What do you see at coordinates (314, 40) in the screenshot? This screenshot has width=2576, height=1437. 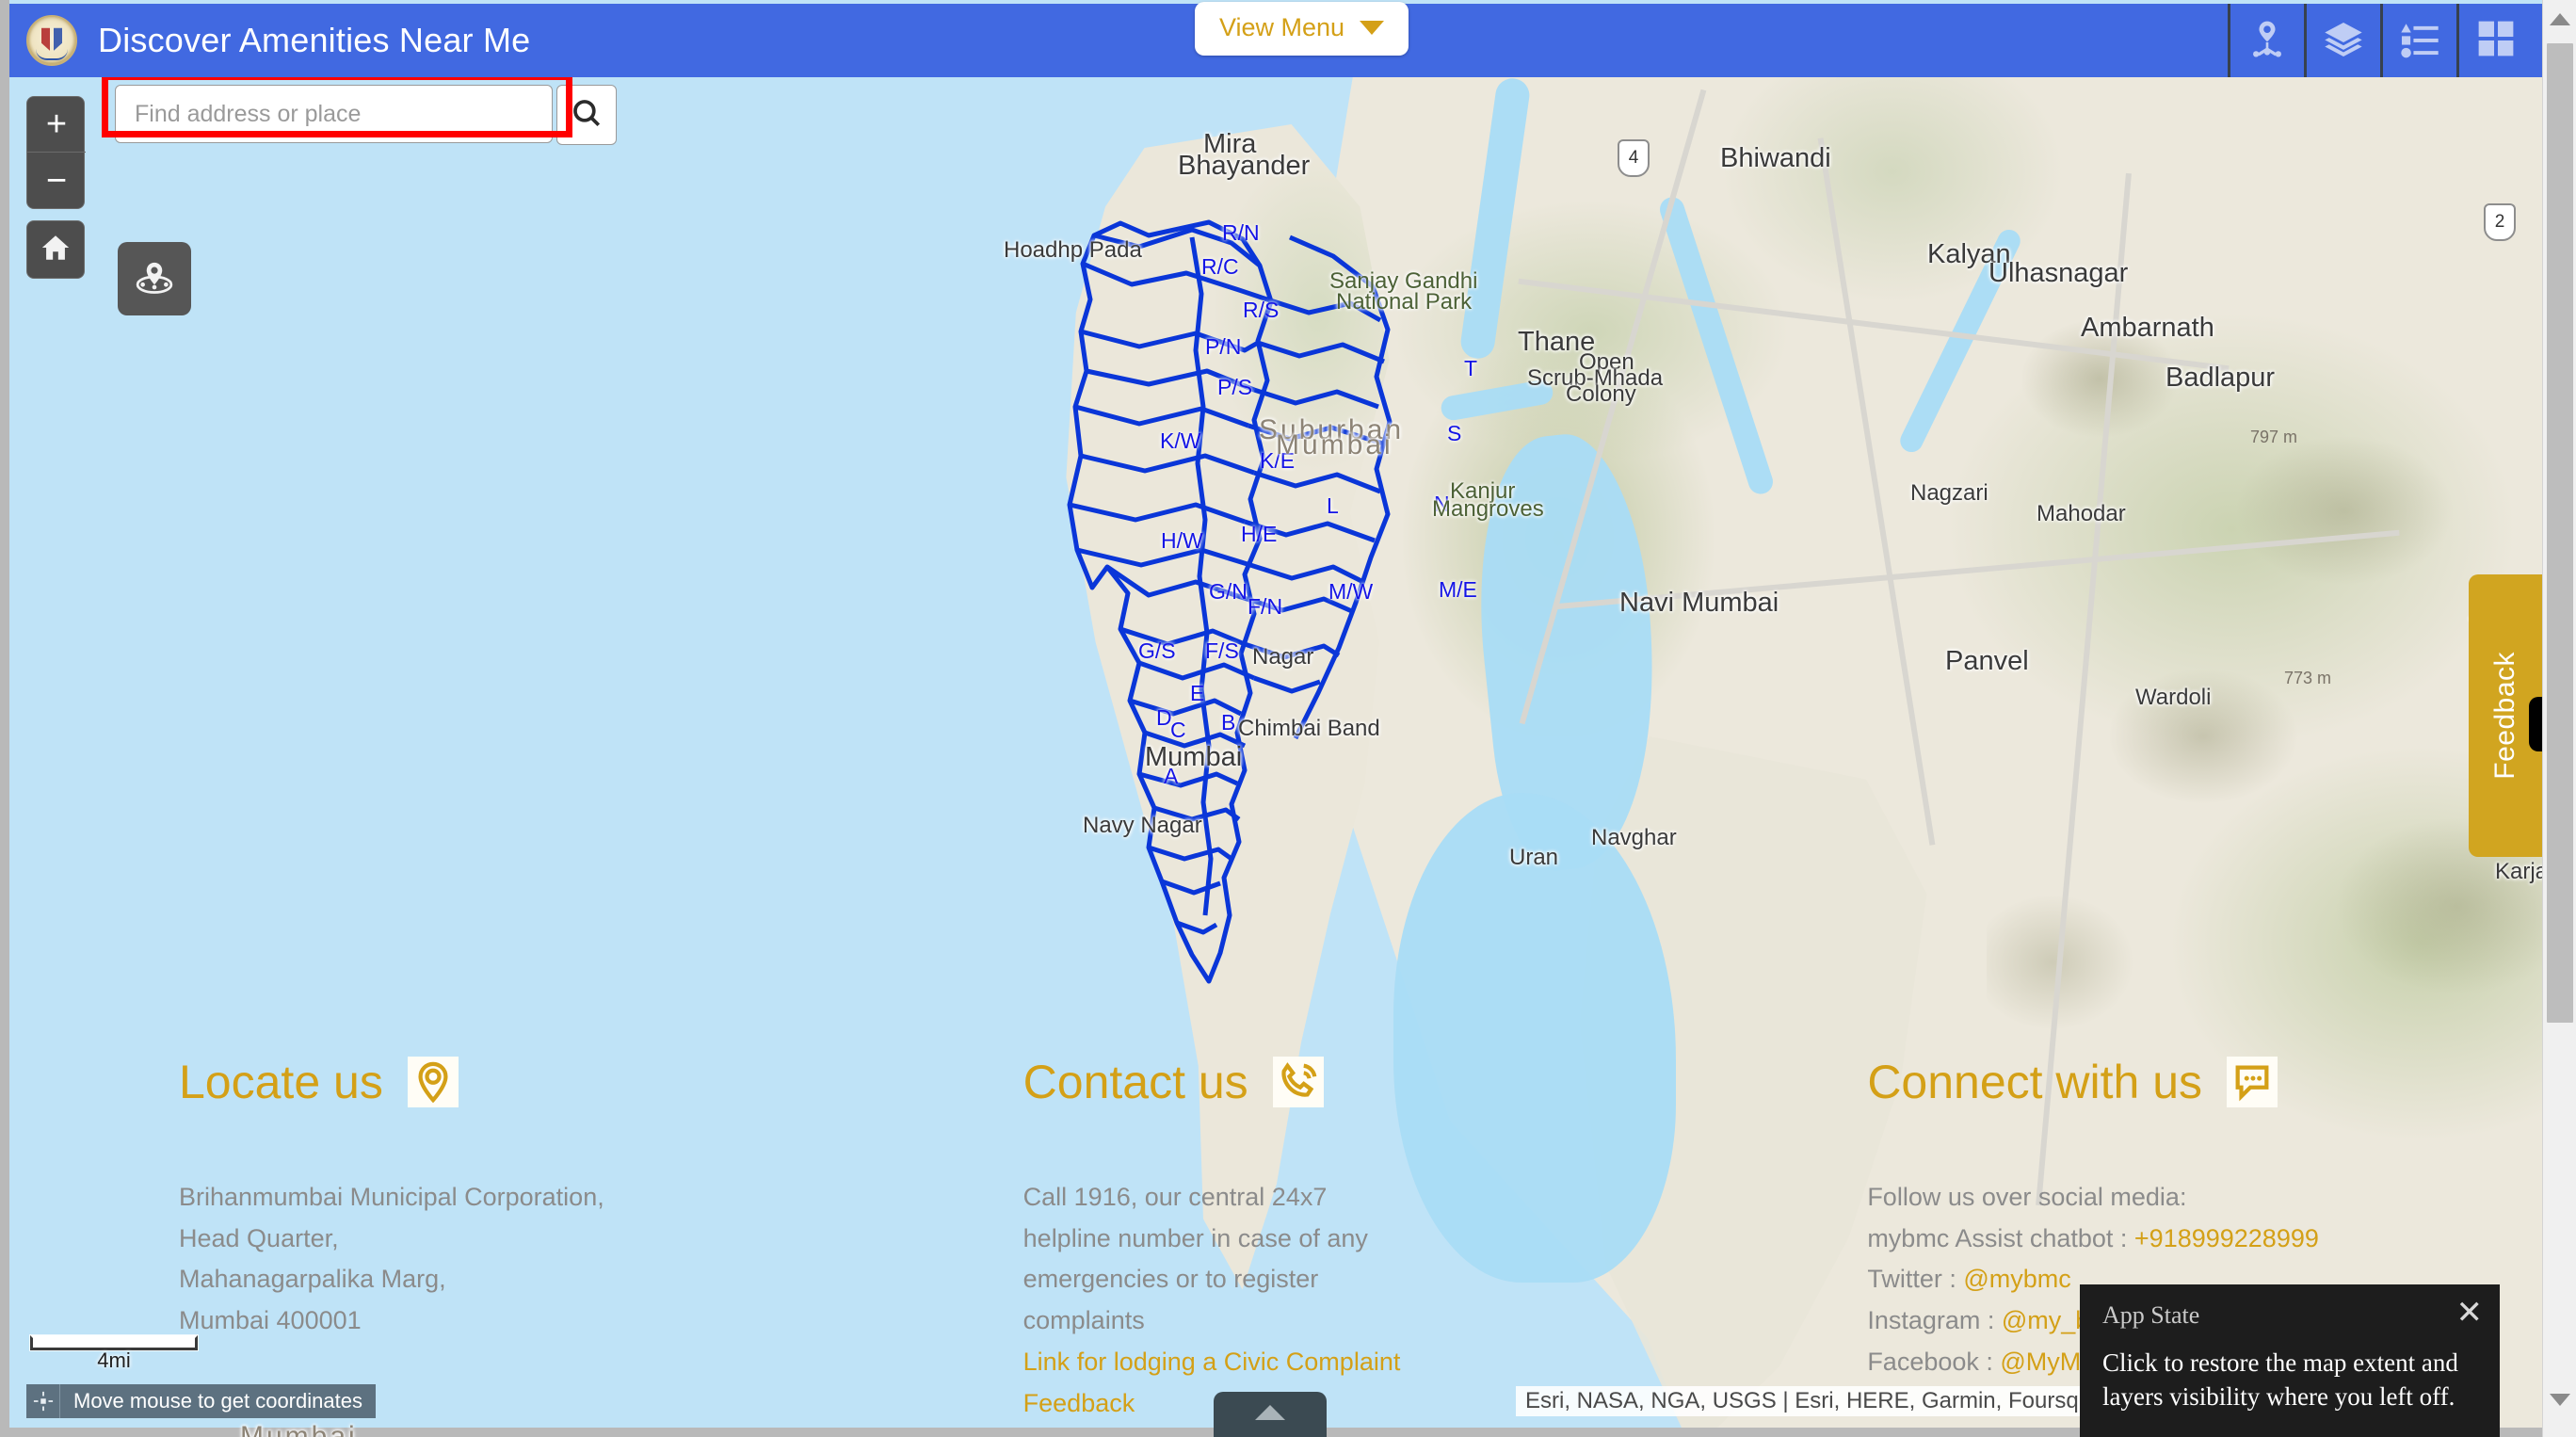 I see `page-title: Discover Amenities Near Me` at bounding box center [314, 40].